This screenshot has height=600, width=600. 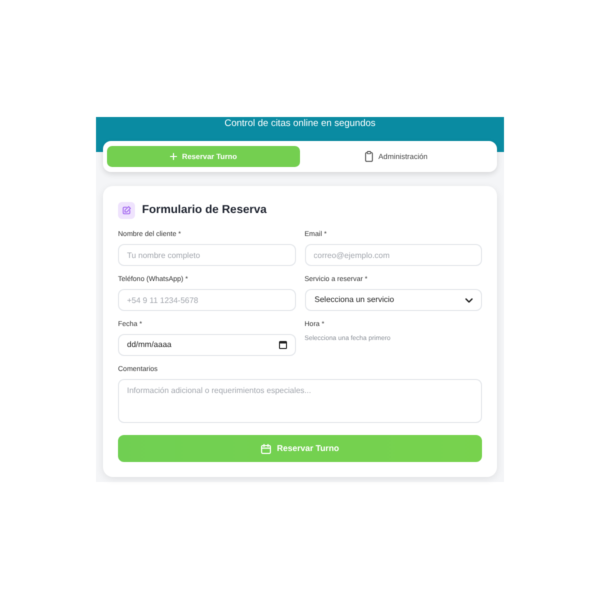 I want to click on input-field: correo@ejemplo.com, so click(x=393, y=255).